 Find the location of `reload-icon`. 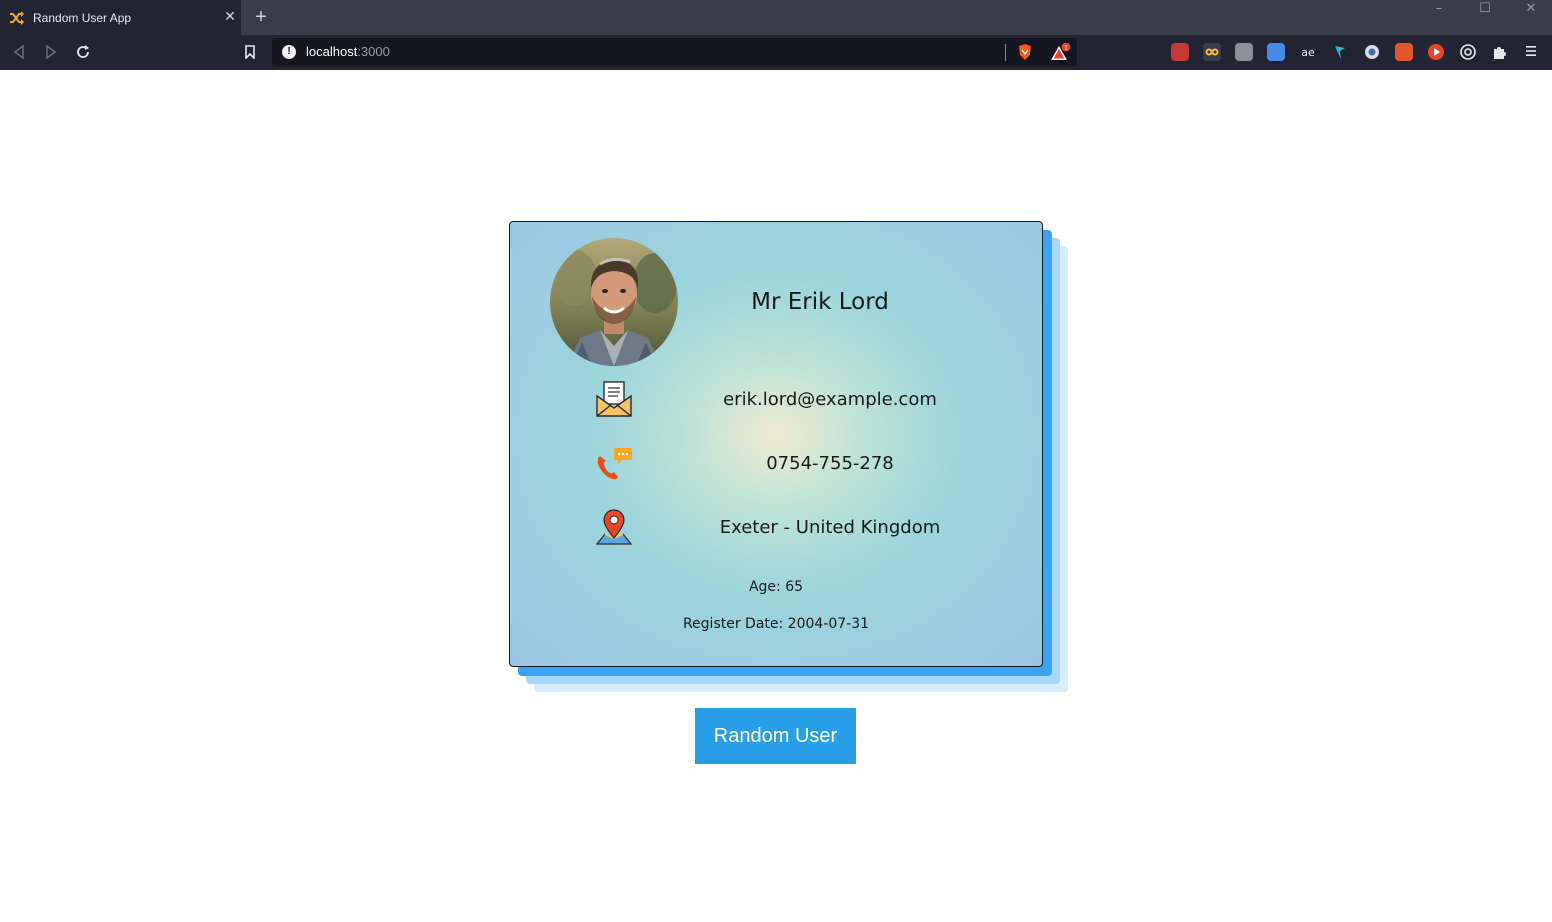

reload-icon is located at coordinates (83, 52).